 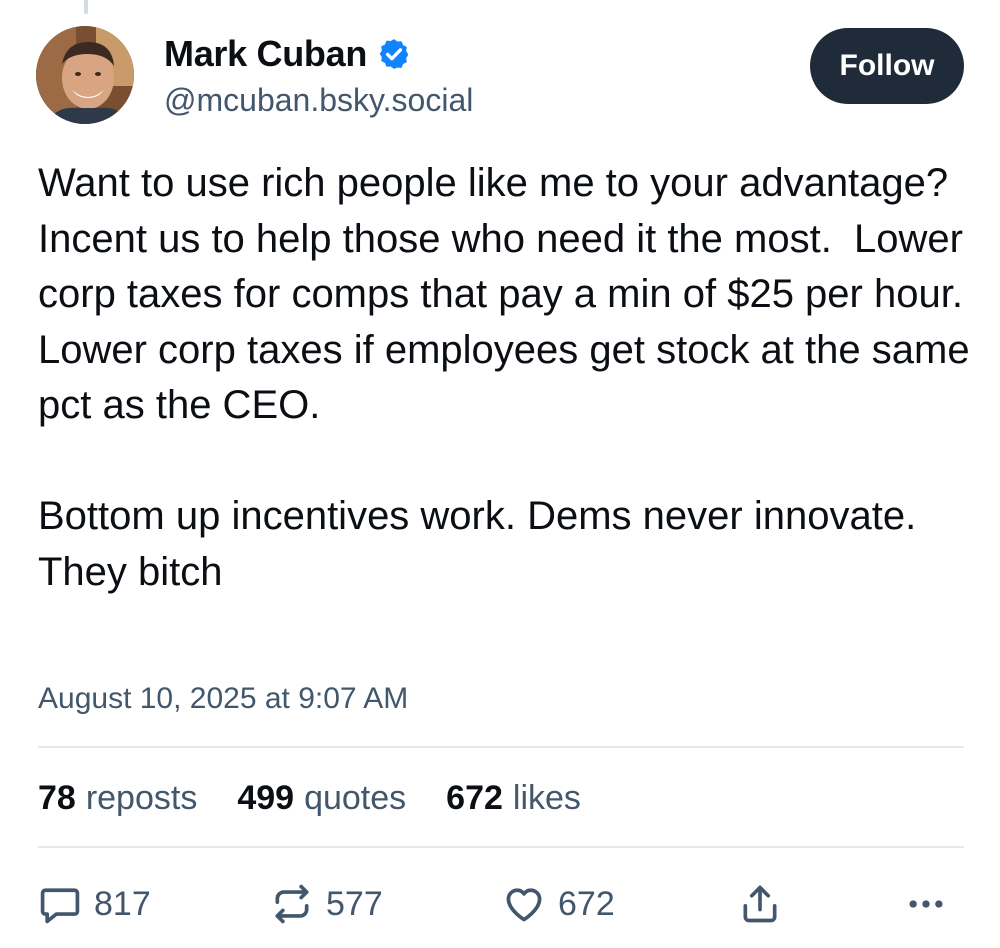 I want to click on more-options-button, so click(x=926, y=904).